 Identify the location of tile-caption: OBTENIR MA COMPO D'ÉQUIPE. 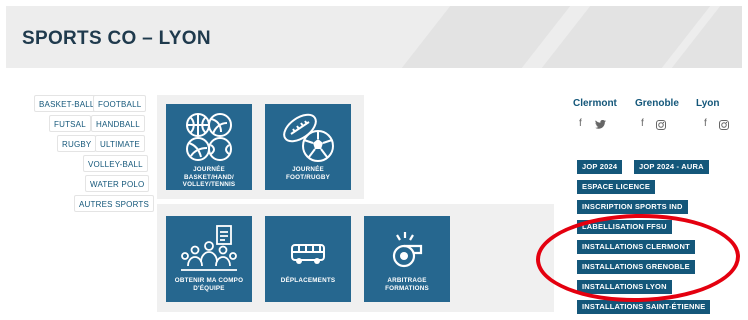
(209, 284).